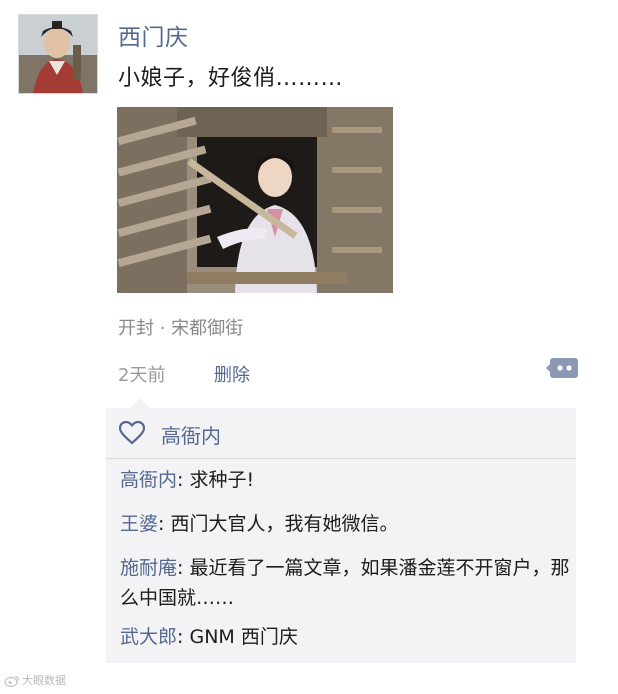 The height and width of the screenshot is (694, 618). I want to click on avatar, so click(58, 54).